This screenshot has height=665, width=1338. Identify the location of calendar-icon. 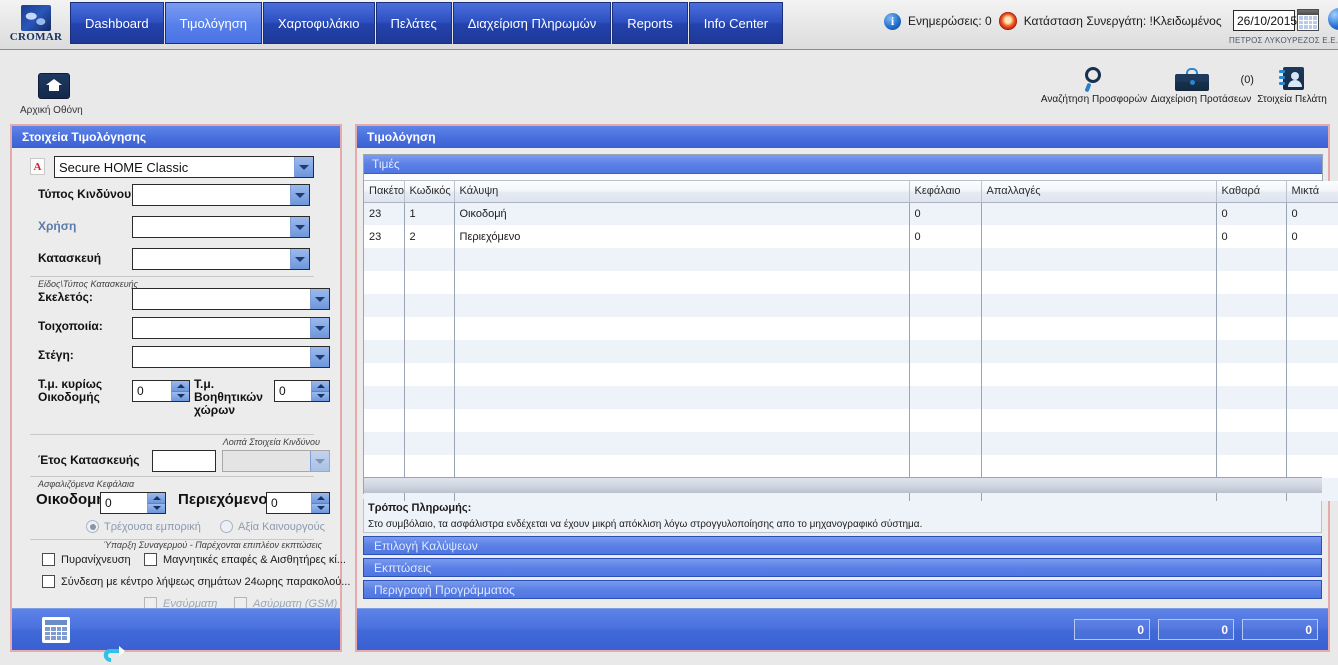
(1308, 20).